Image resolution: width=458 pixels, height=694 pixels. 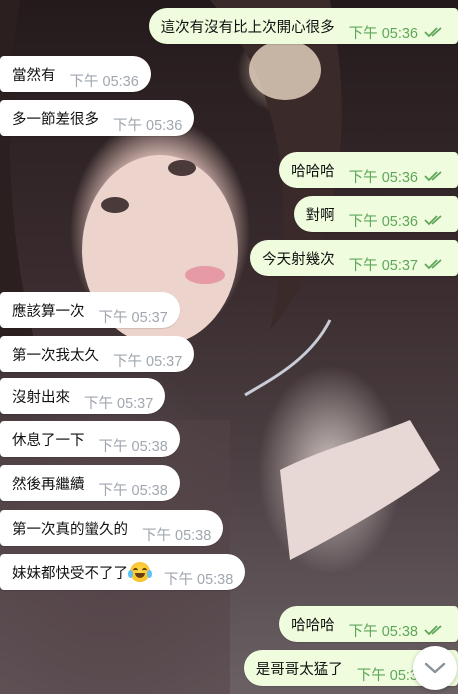 I want to click on message-text: 當然有, so click(x=34, y=75).